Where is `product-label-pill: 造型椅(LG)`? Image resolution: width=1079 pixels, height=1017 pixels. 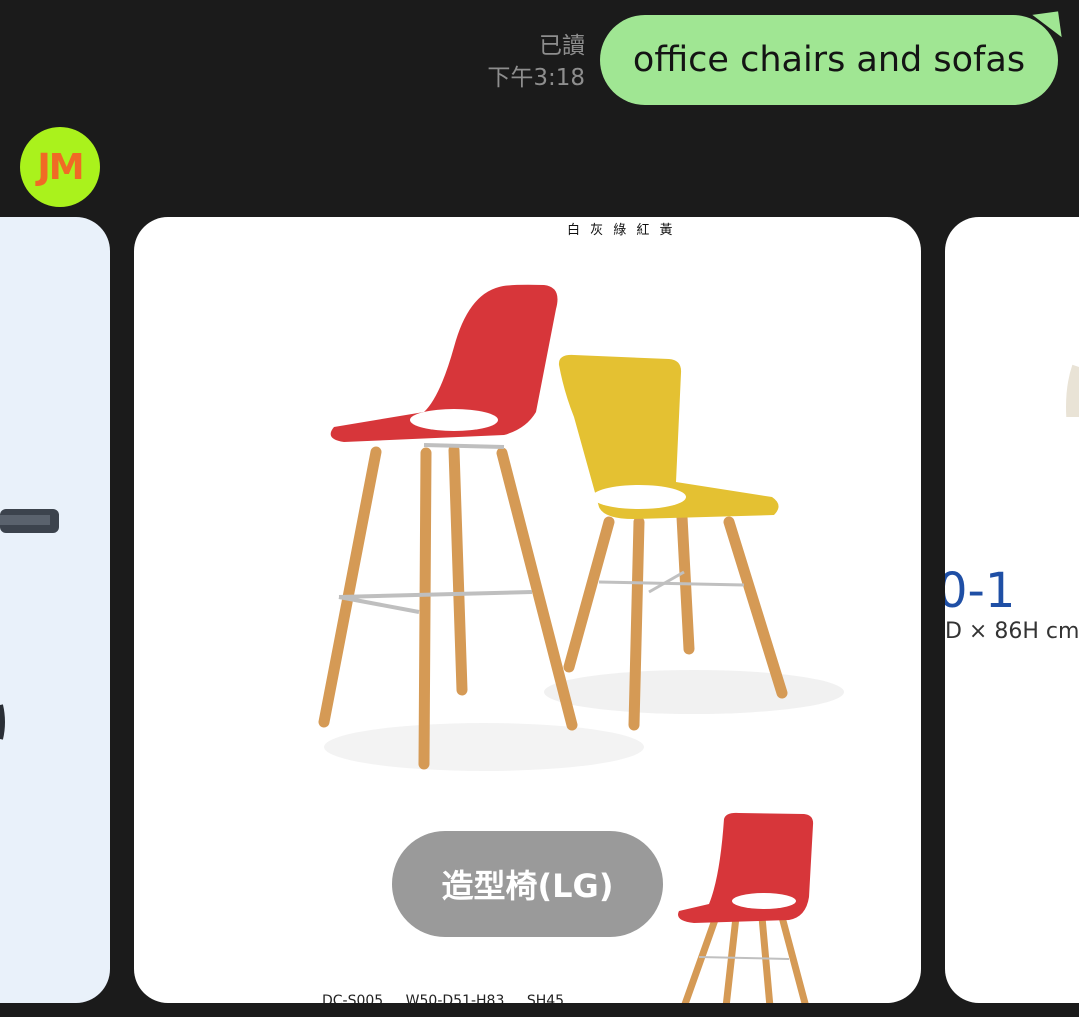
product-label-pill: 造型椅(LG) is located at coordinates (527, 884).